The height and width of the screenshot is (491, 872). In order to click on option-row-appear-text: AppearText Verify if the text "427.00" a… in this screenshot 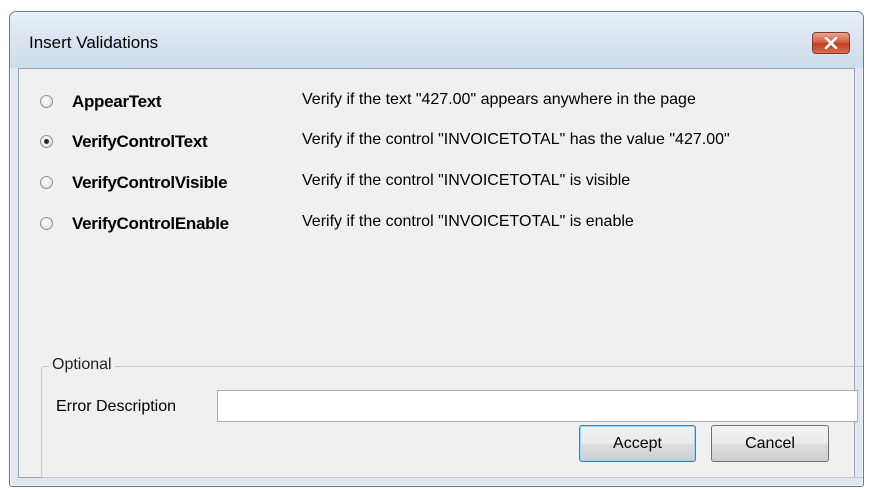, I will do `click(437, 105)`.